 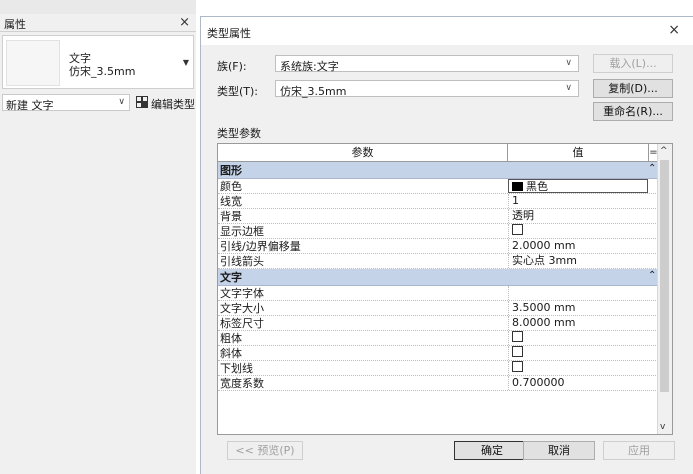 I want to click on parameter-name: 文字字体, so click(x=242, y=293).